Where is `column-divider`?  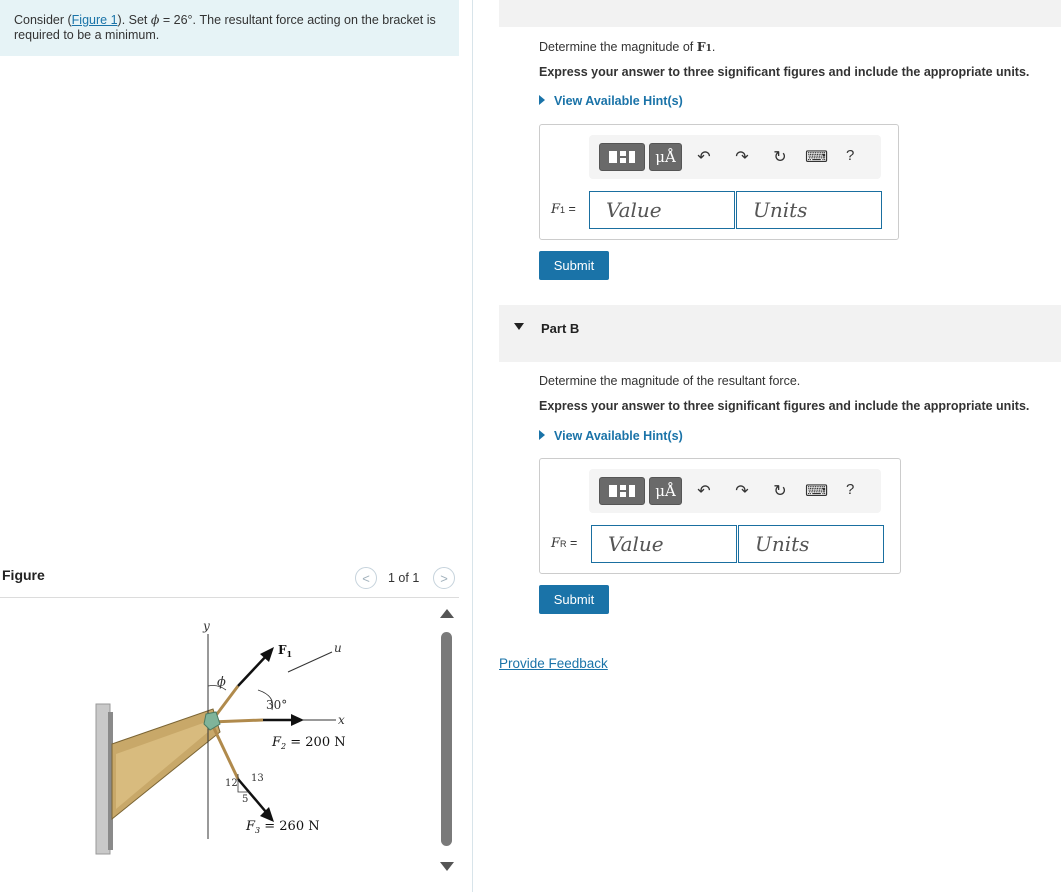
column-divider is located at coordinates (472, 446).